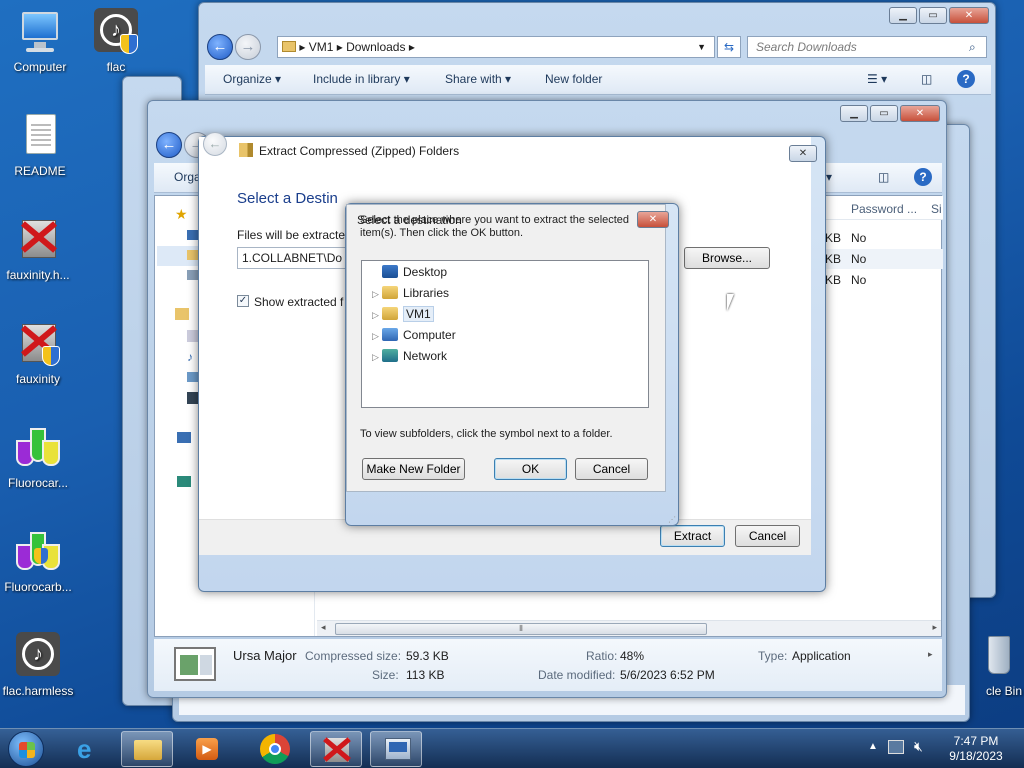 The width and height of the screenshot is (1024, 768). Describe the element at coordinates (116, 32) in the screenshot. I see `music-note-icon: ♪` at that location.